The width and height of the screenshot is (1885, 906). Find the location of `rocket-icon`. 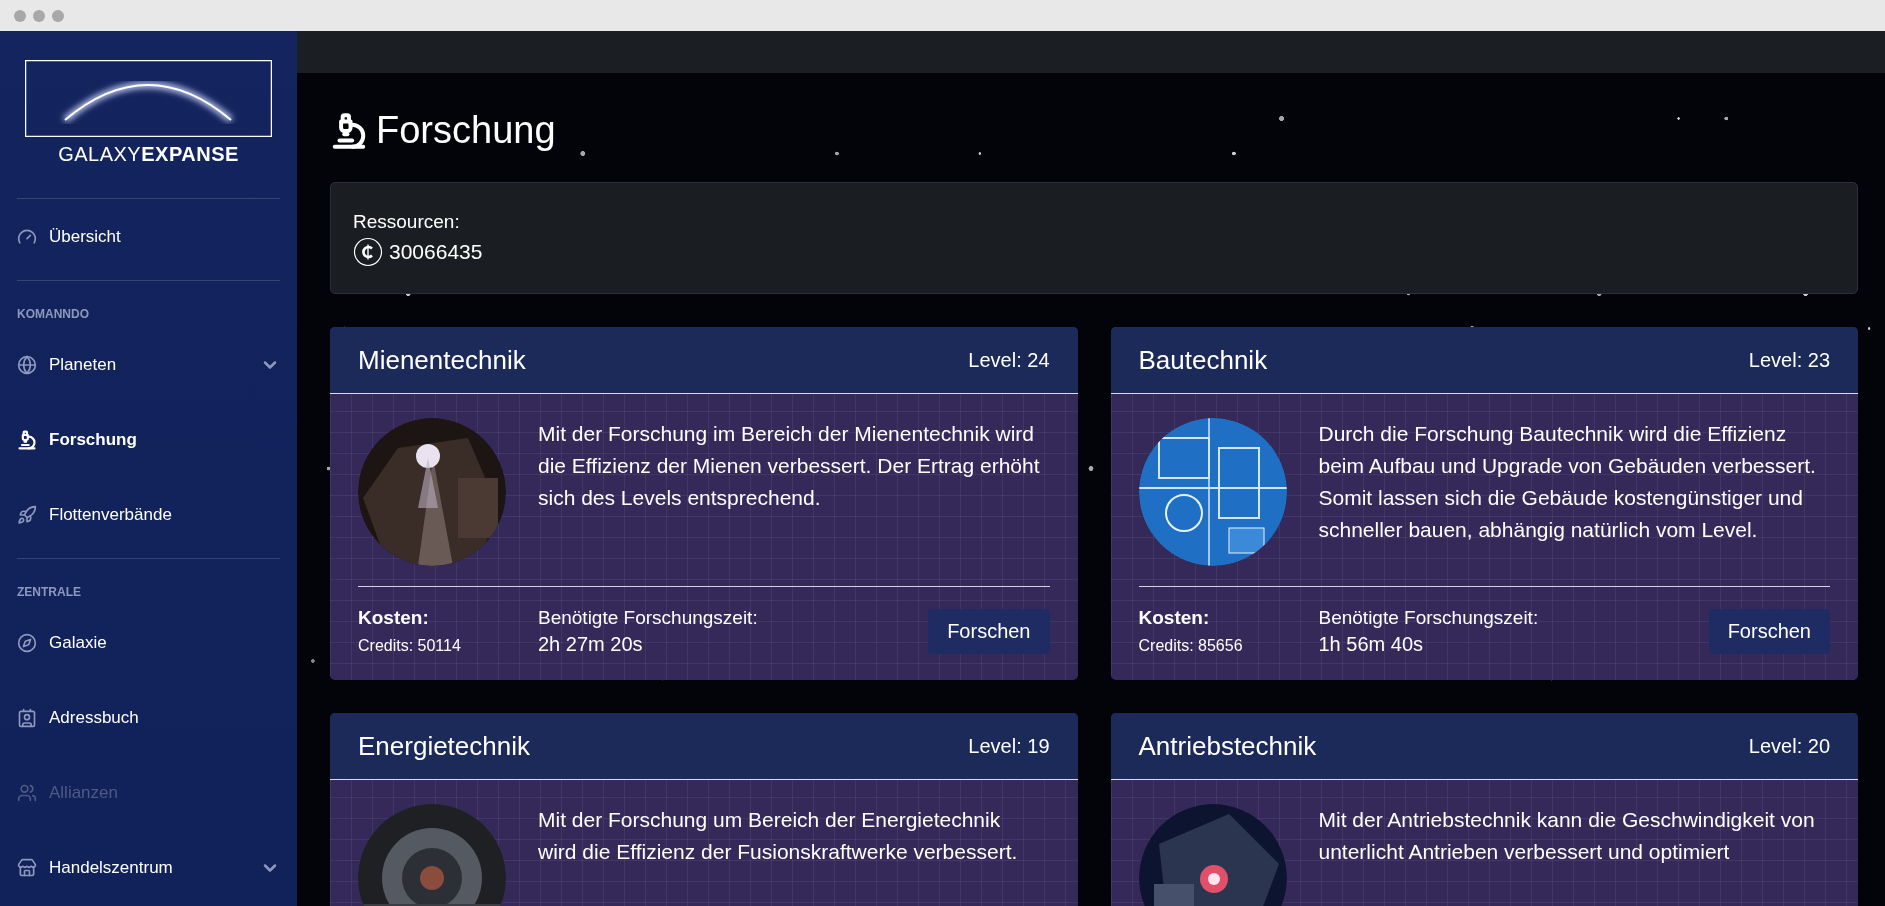

rocket-icon is located at coordinates (27, 514).